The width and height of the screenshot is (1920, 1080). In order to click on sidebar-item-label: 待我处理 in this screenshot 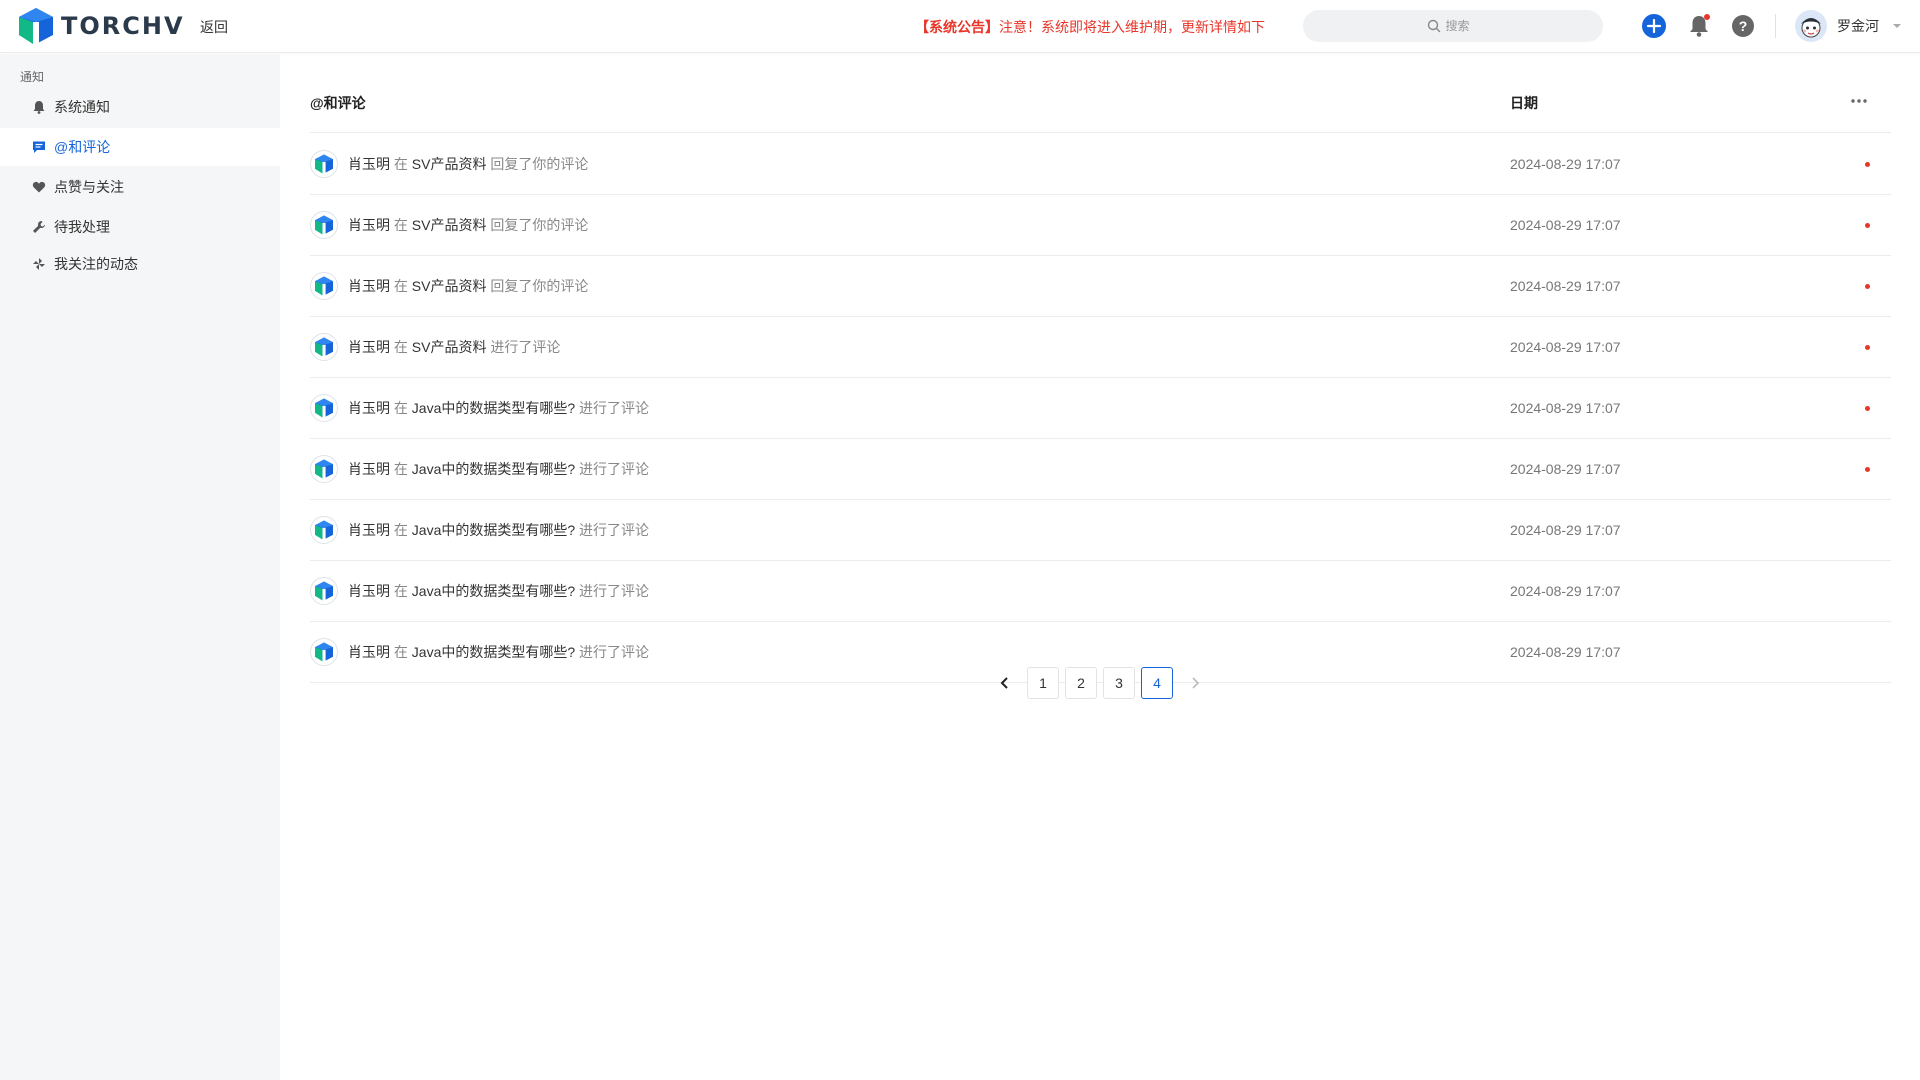, I will do `click(82, 227)`.